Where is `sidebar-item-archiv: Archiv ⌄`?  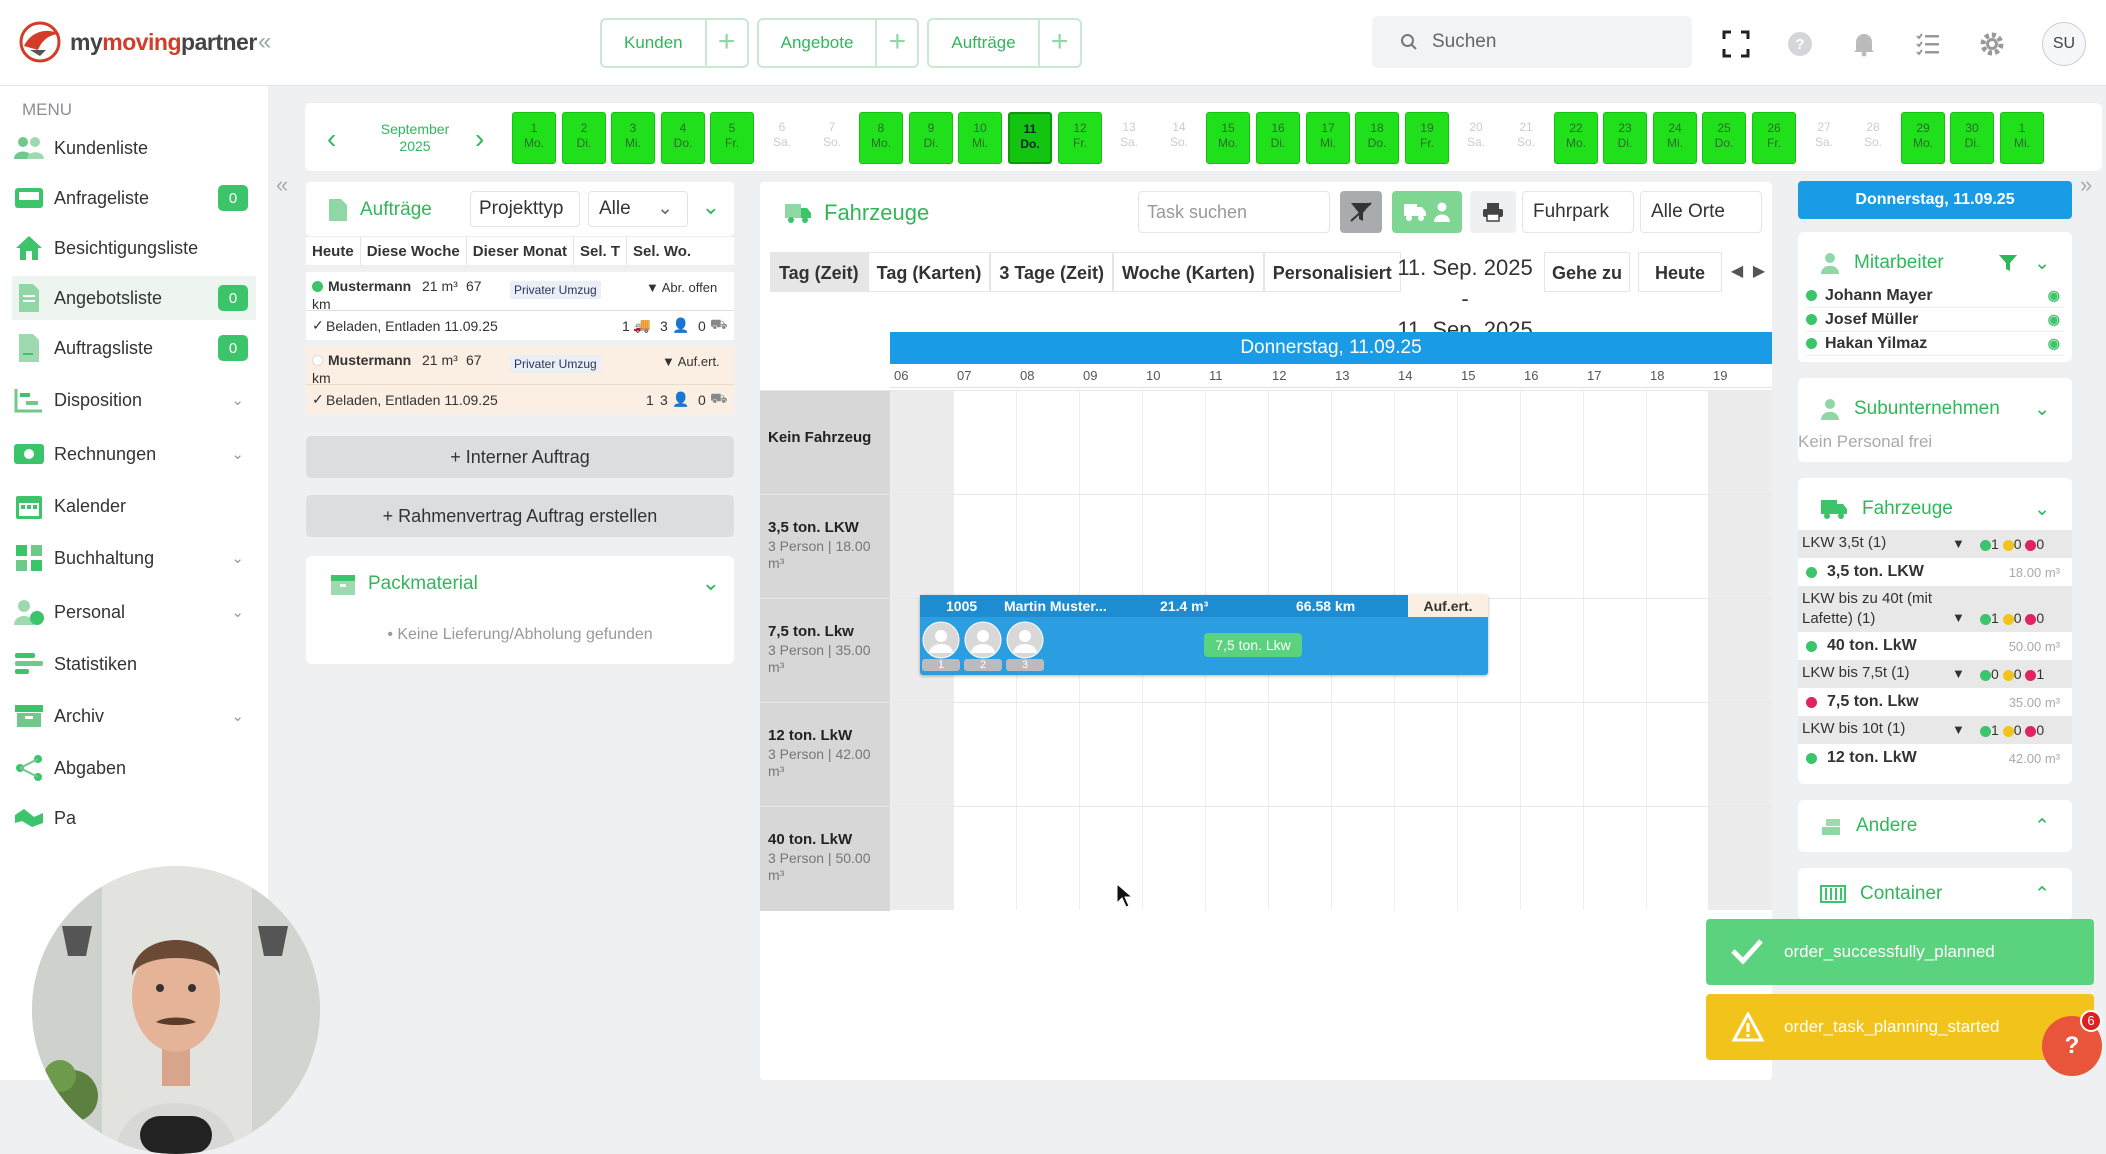 sidebar-item-archiv: Archiv ⌄ is located at coordinates (134, 716).